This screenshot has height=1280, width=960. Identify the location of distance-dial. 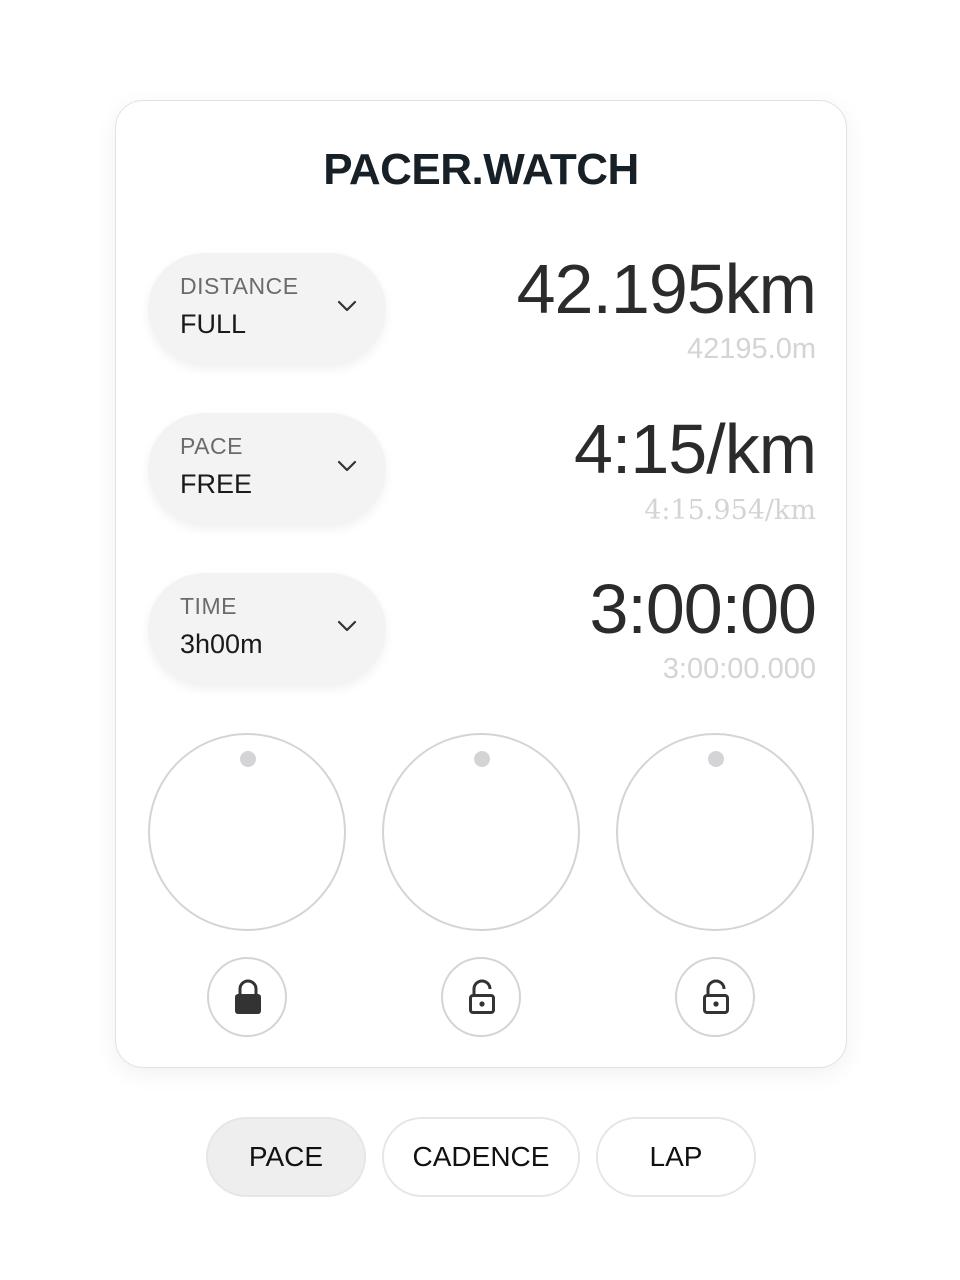
(247, 832).